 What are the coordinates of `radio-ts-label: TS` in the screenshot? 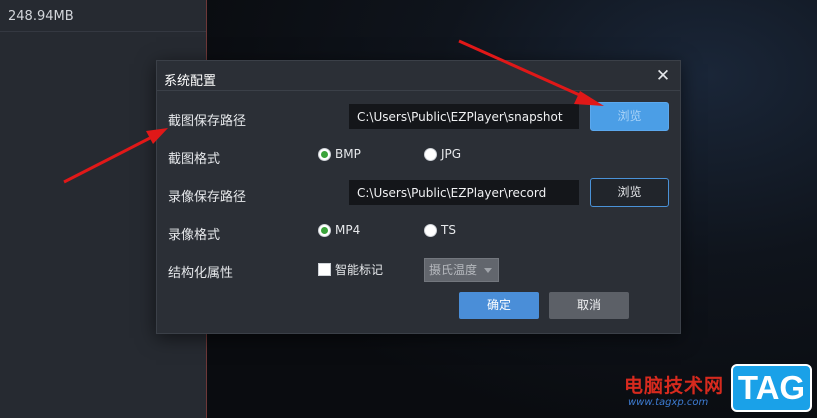 It's located at (448, 230).